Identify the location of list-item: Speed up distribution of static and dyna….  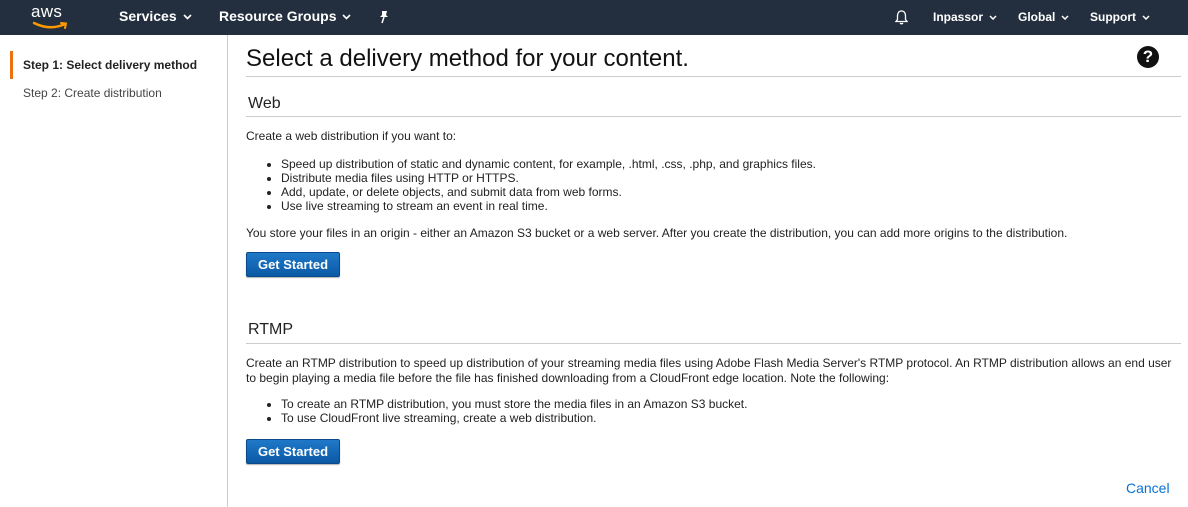
(548, 164).